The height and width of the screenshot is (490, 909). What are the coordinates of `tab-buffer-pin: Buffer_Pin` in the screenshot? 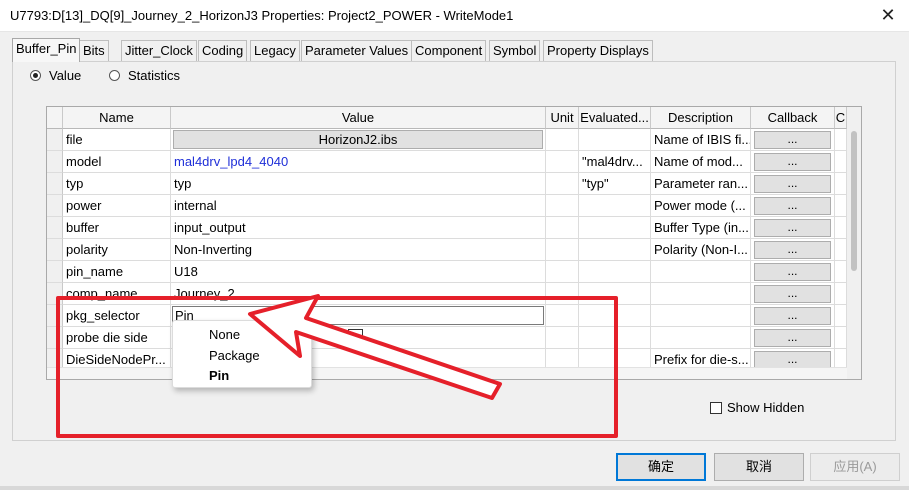 It's located at (46, 50).